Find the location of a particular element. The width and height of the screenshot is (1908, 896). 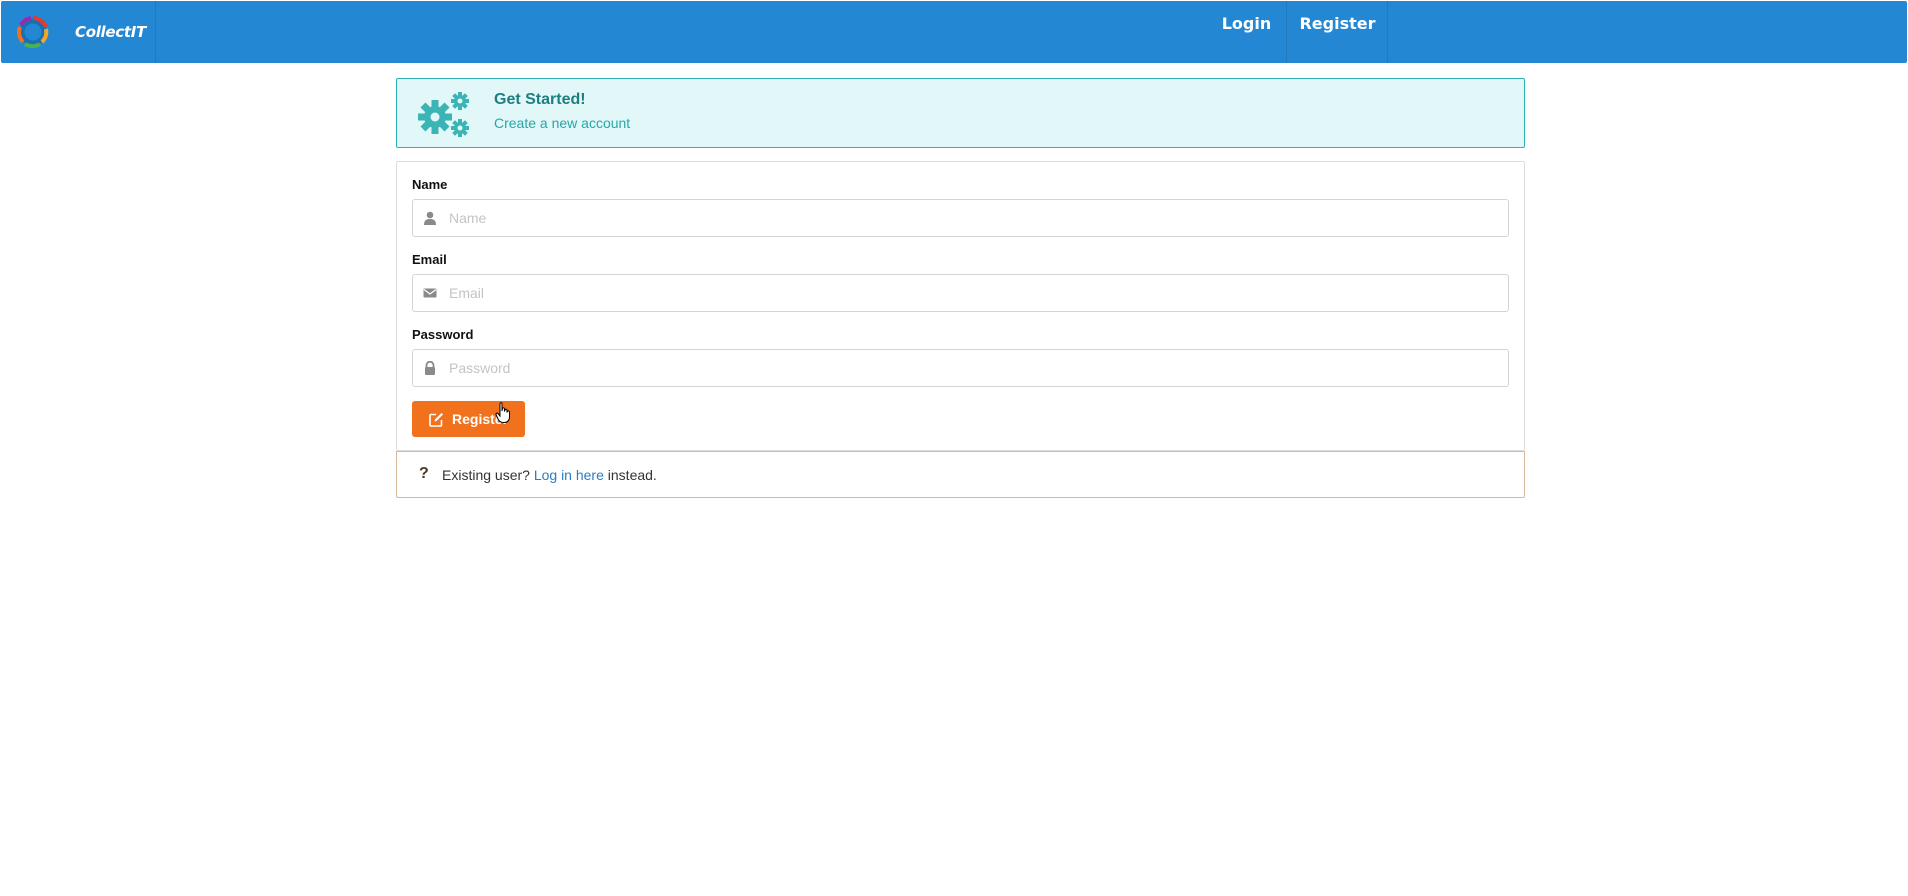

banner-title: Get Started! is located at coordinates (540, 99).